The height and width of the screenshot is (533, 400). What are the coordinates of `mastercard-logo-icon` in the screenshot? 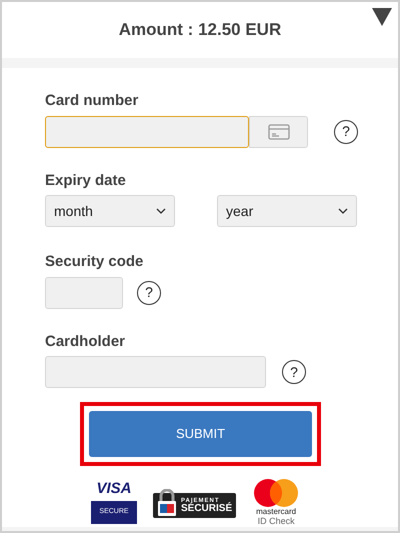 It's located at (276, 493).